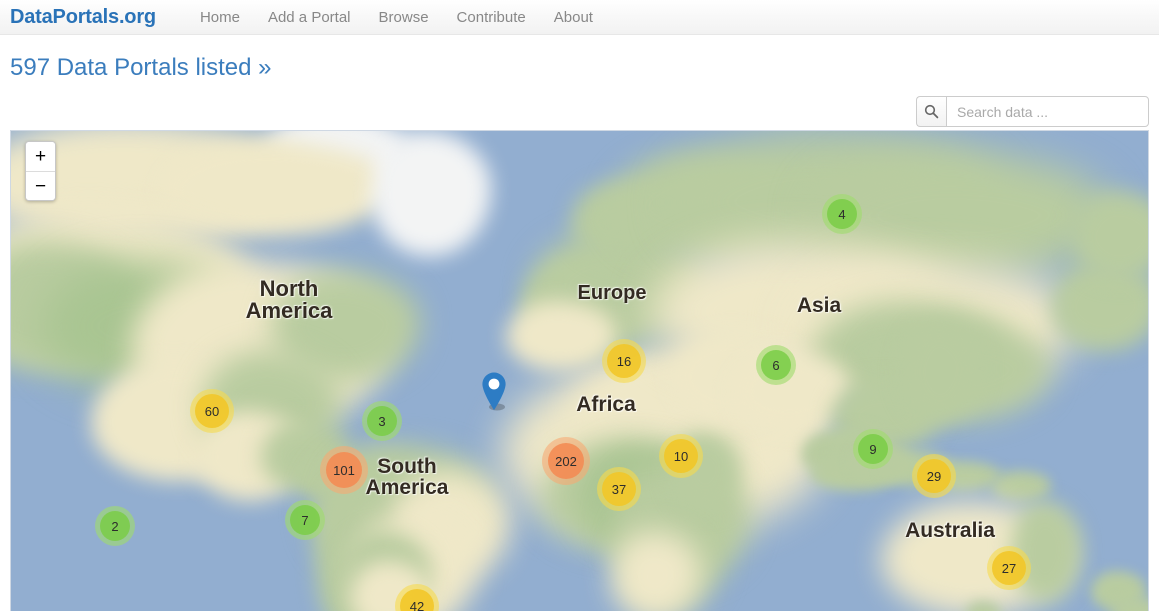 This screenshot has height=611, width=1159. I want to click on nav-link-about: About, so click(573, 17).